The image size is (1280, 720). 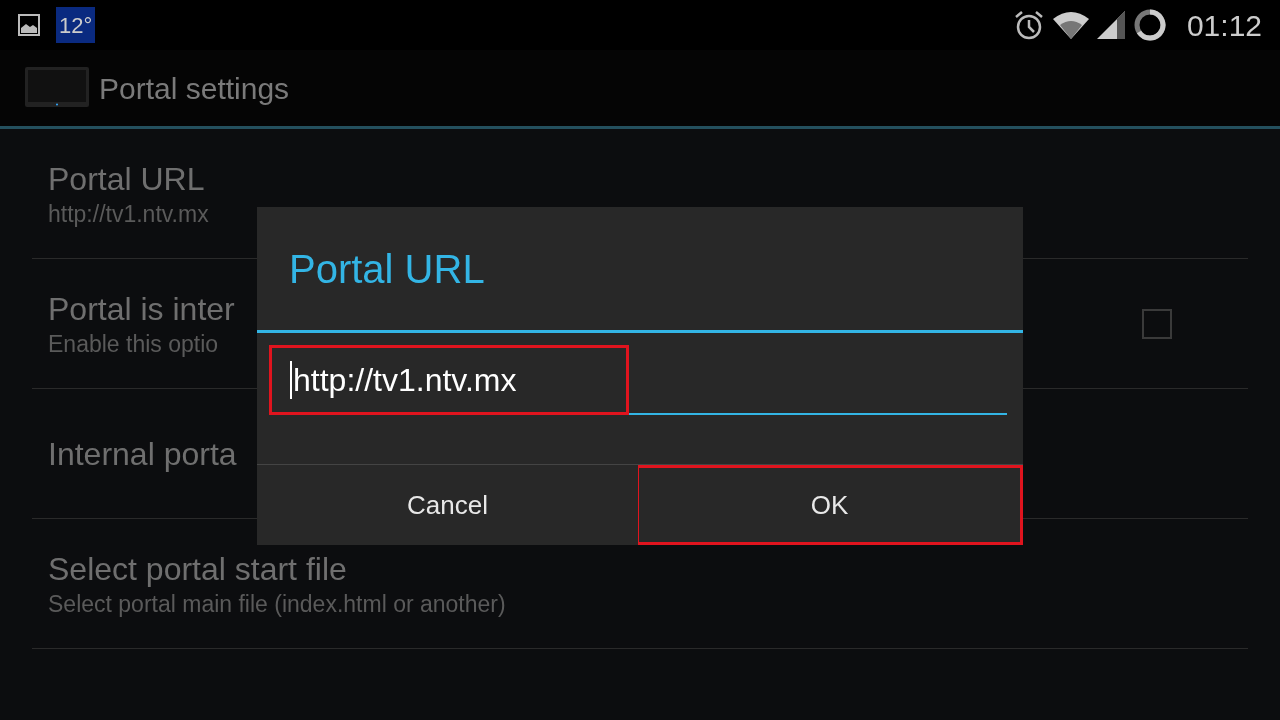 I want to click on battery-ring-icon, so click(x=1149, y=25).